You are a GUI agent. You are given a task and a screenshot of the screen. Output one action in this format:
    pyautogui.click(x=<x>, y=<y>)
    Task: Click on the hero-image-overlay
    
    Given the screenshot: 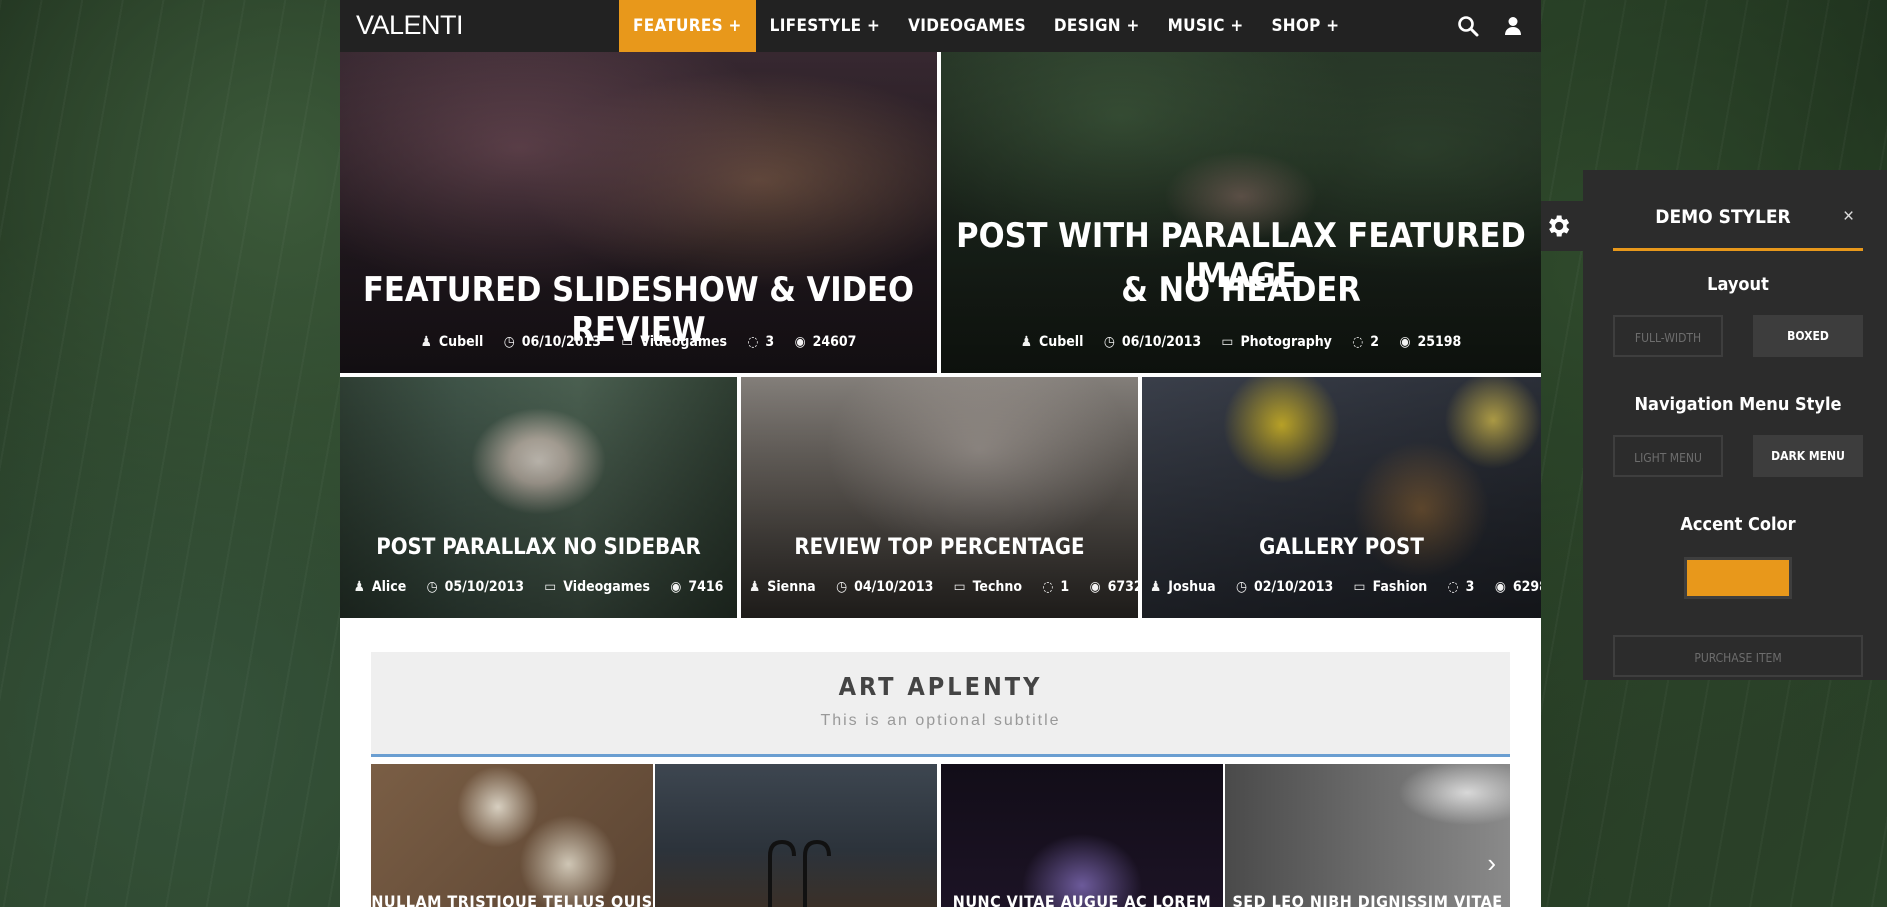 What is the action you would take?
    pyautogui.click(x=1241, y=212)
    